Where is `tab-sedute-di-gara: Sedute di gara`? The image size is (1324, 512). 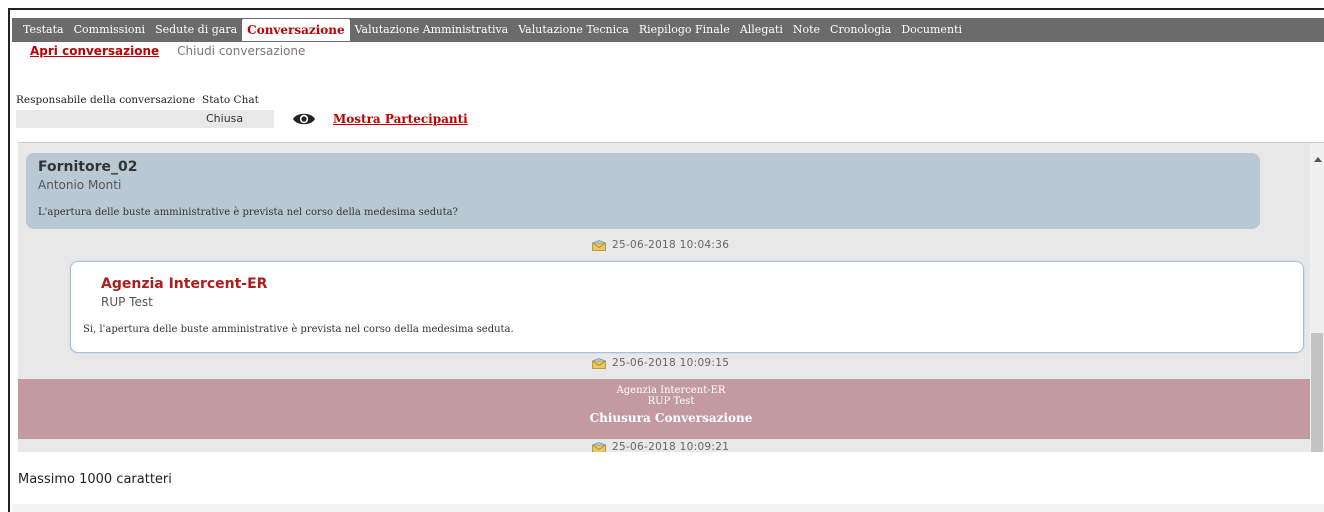 tab-sedute-di-gara: Sedute di gara is located at coordinates (196, 30).